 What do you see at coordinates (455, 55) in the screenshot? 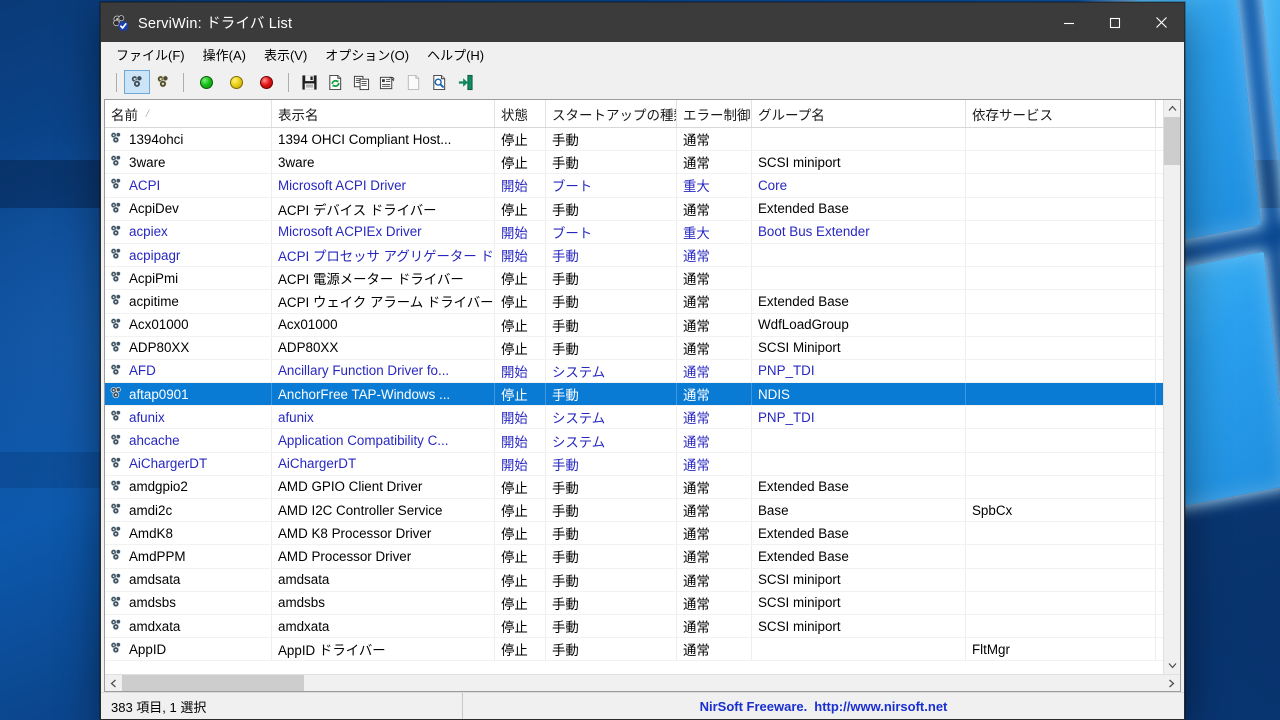
I see `menu-help: ヘルプ(H)` at bounding box center [455, 55].